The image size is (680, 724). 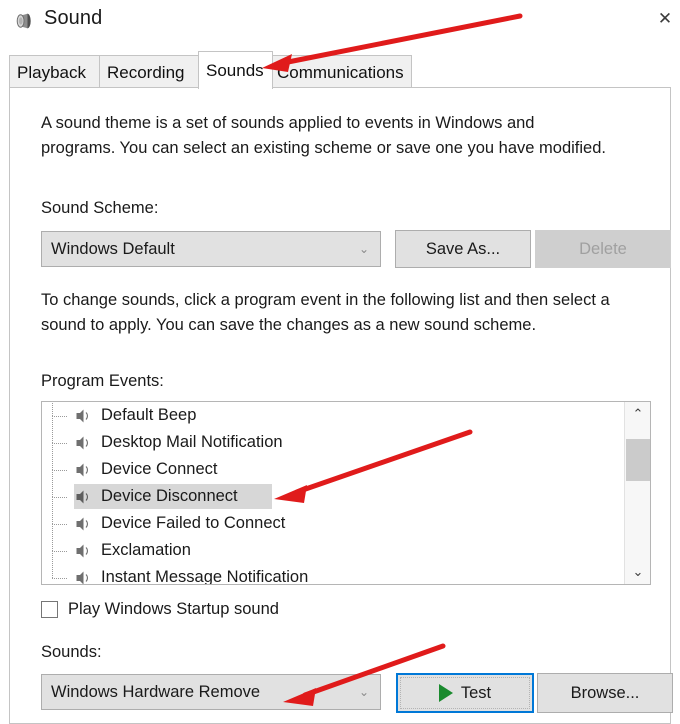 I want to click on list-item-label: Exclamation, so click(x=146, y=550).